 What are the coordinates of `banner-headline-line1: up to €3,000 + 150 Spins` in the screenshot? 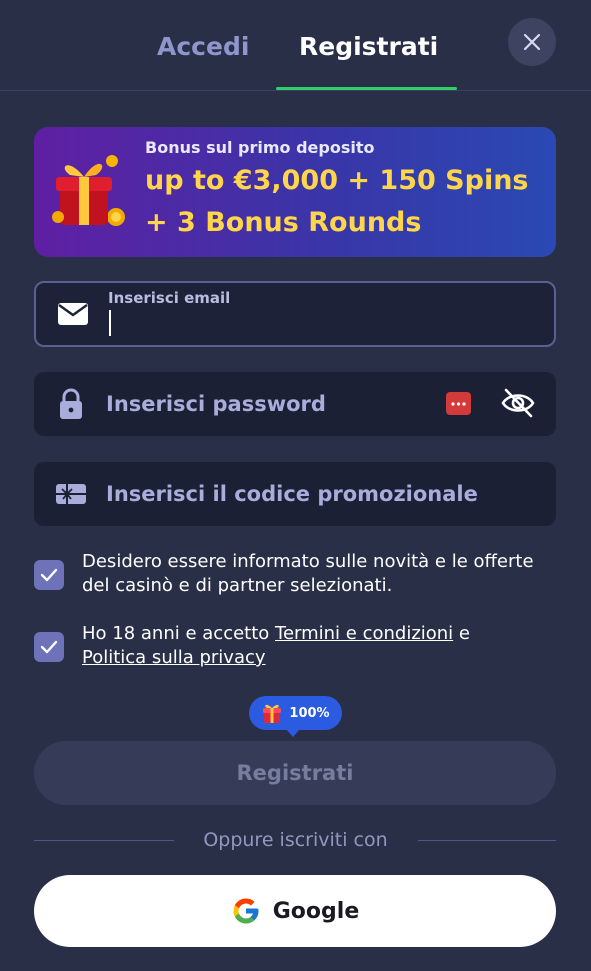 It's located at (337, 180).